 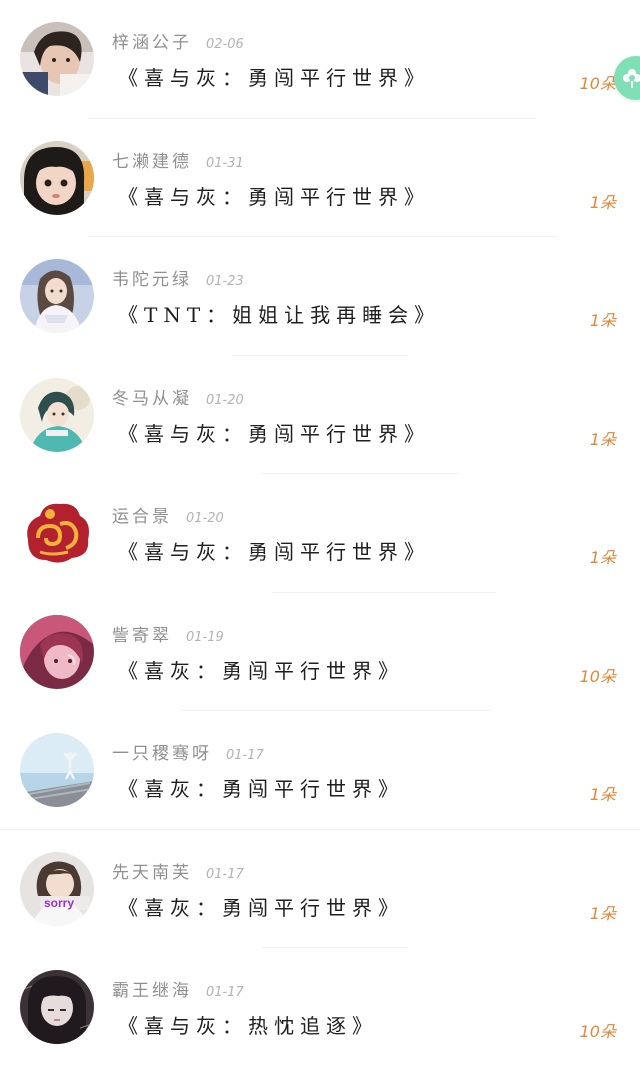 I want to click on gift-date: 02-06, so click(x=225, y=44).